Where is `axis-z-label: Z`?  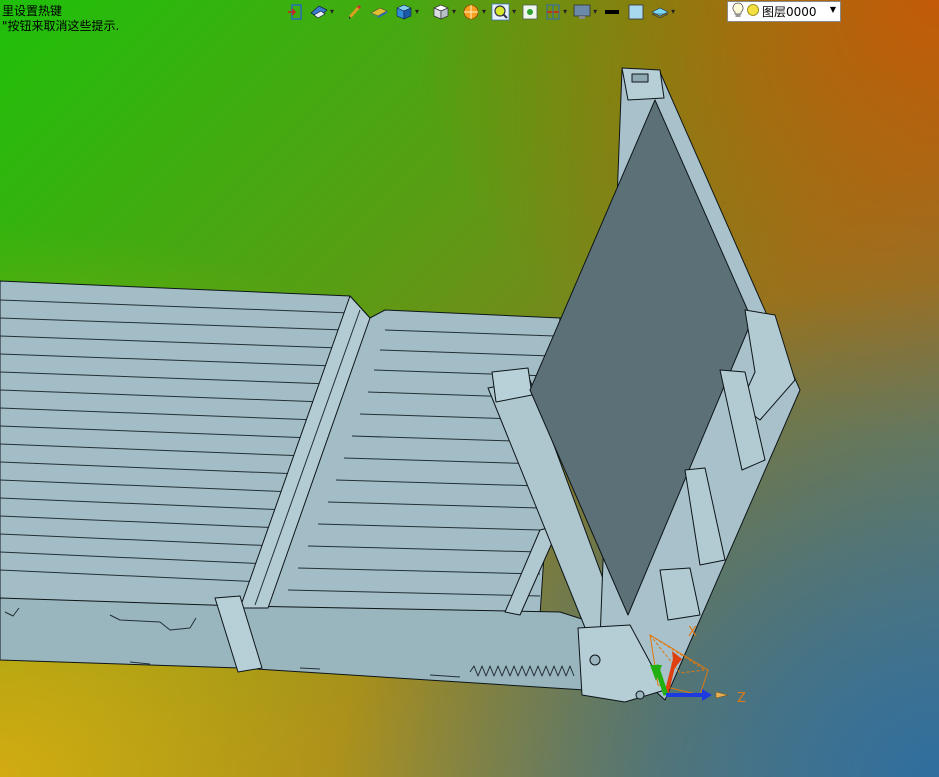
axis-z-label: Z is located at coordinates (741, 698).